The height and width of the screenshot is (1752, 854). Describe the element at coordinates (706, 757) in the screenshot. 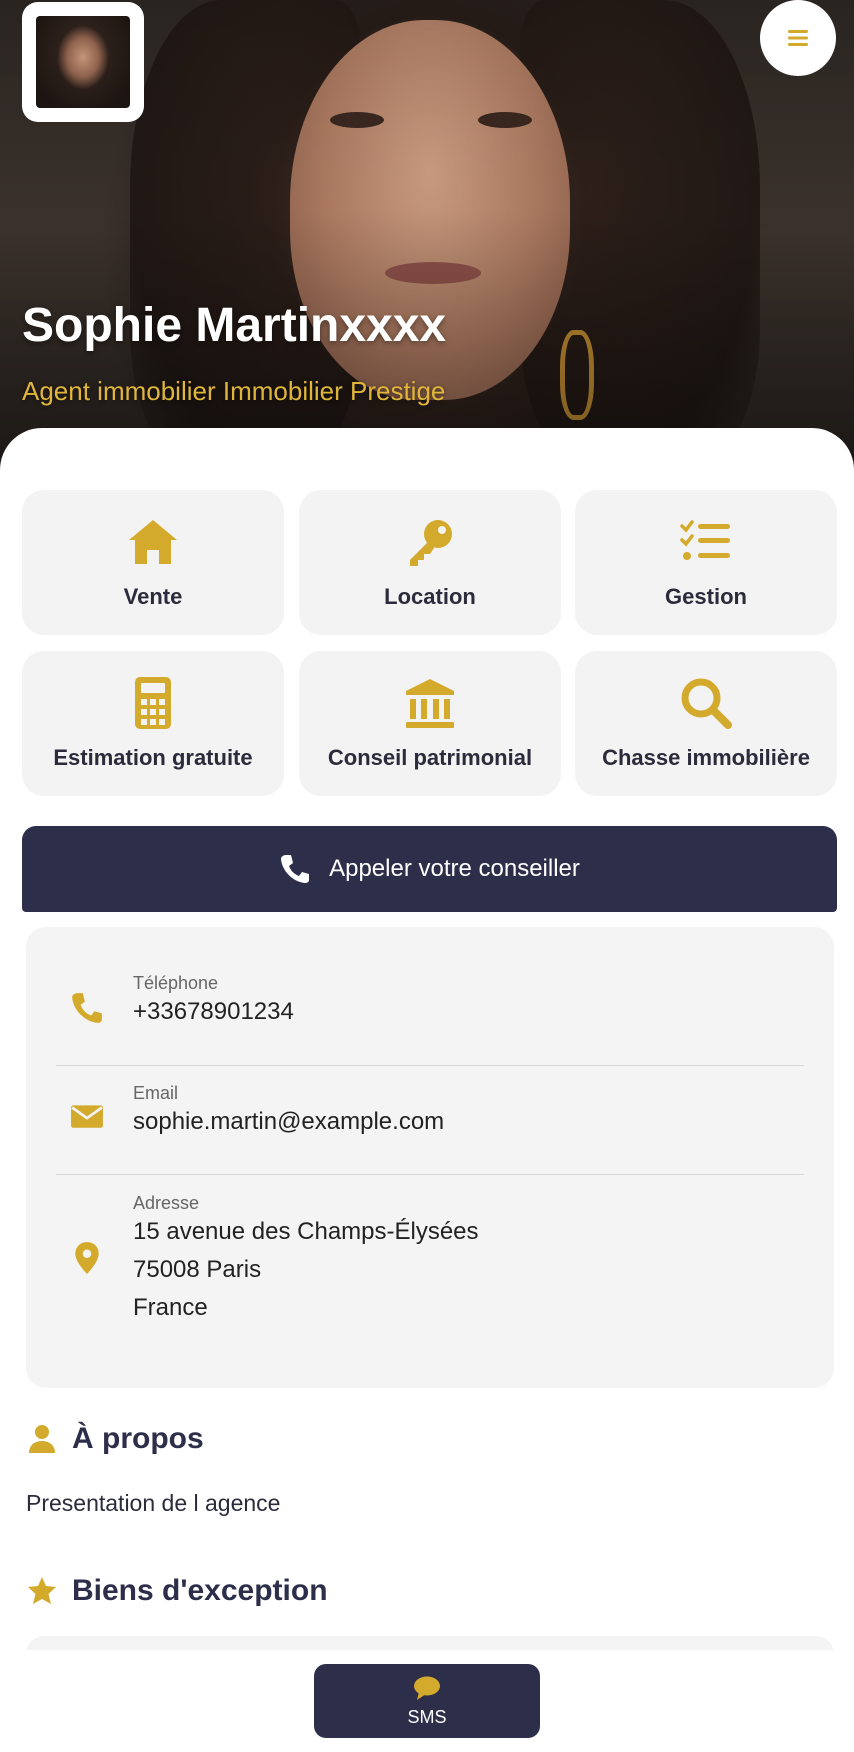

I see `service-label: Chasse immobilière` at that location.